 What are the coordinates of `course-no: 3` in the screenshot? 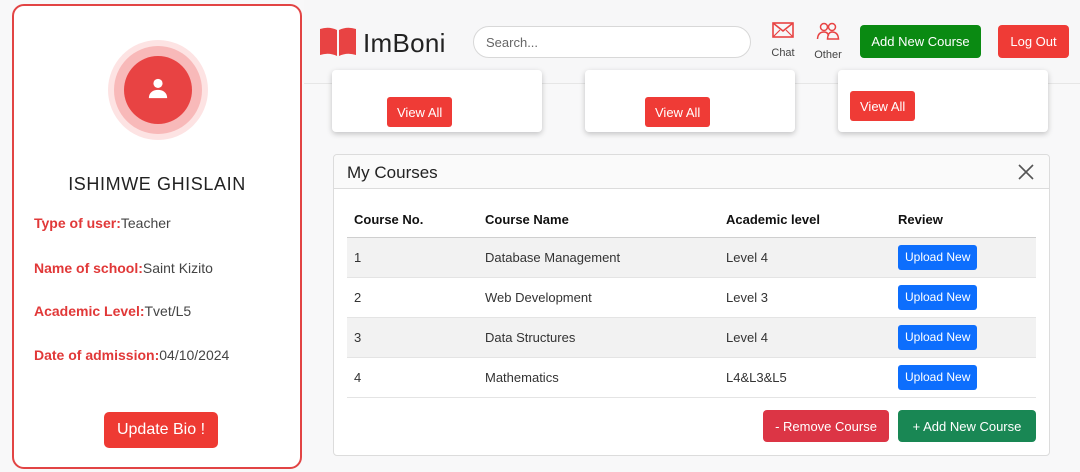 It's located at (412, 337).